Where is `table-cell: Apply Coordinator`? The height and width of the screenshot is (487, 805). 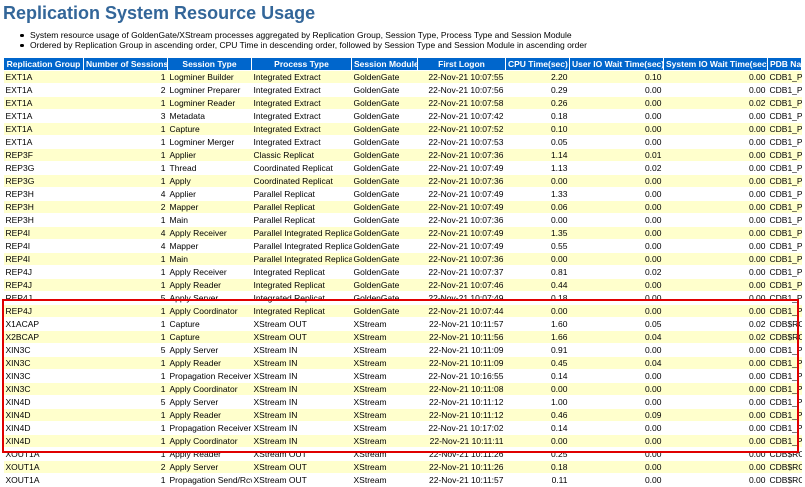
table-cell: Apply Coordinator is located at coordinates (209, 441).